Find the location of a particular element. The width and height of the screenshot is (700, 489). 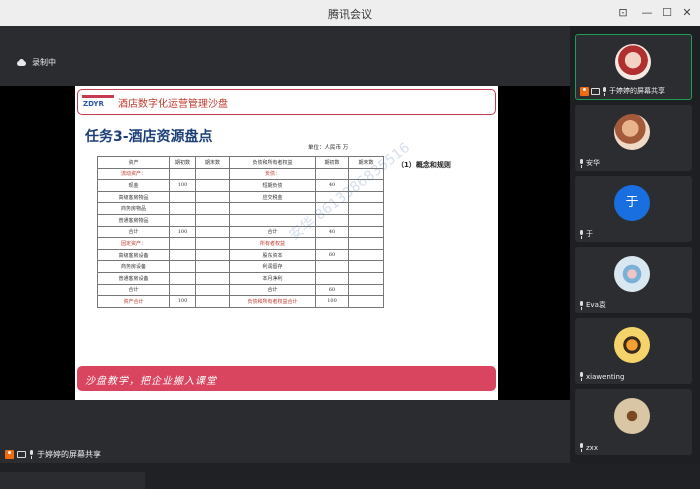

participant-tile: 于于 is located at coordinates (633, 209).